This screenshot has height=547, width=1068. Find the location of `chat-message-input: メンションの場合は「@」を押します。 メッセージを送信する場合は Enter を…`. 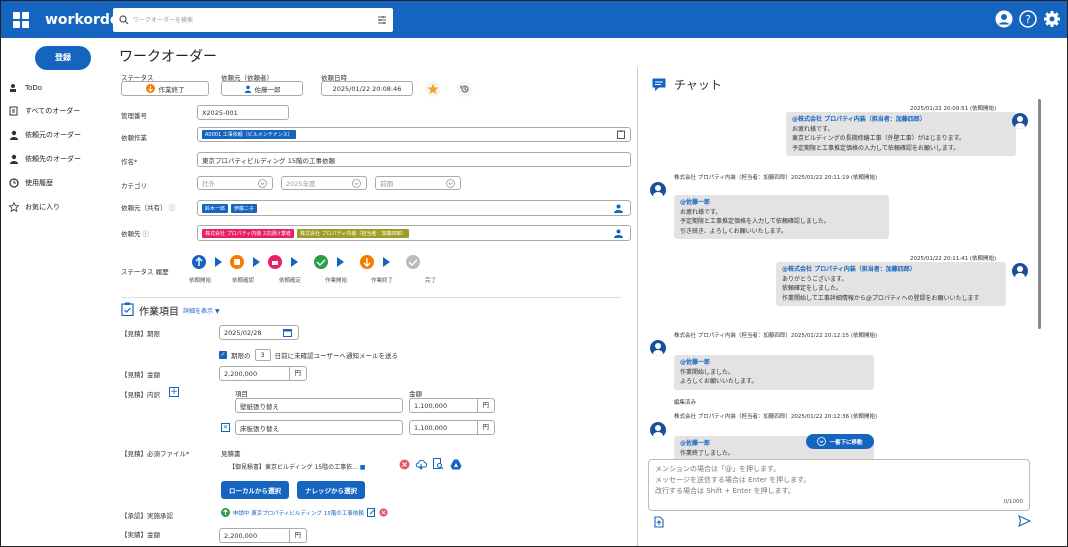

chat-message-input: メンションの場合は「@」を押します。 メッセージを送信する場合は Enter を… is located at coordinates (839, 485).